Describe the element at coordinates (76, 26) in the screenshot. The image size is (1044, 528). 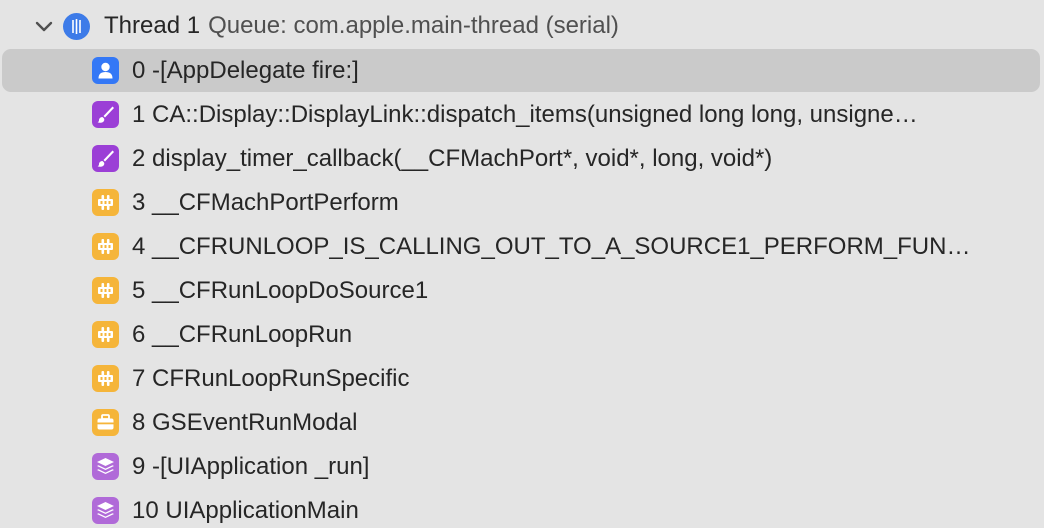
I see `thread-icon` at that location.